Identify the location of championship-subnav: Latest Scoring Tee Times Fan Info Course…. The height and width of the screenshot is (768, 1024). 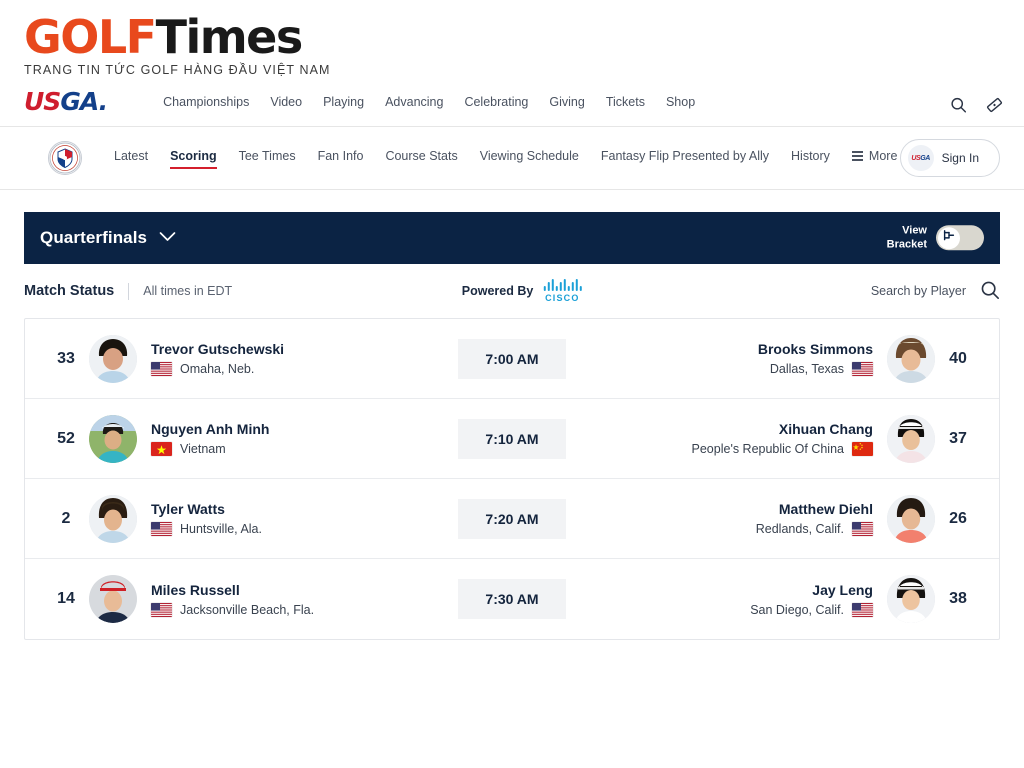
(505, 159).